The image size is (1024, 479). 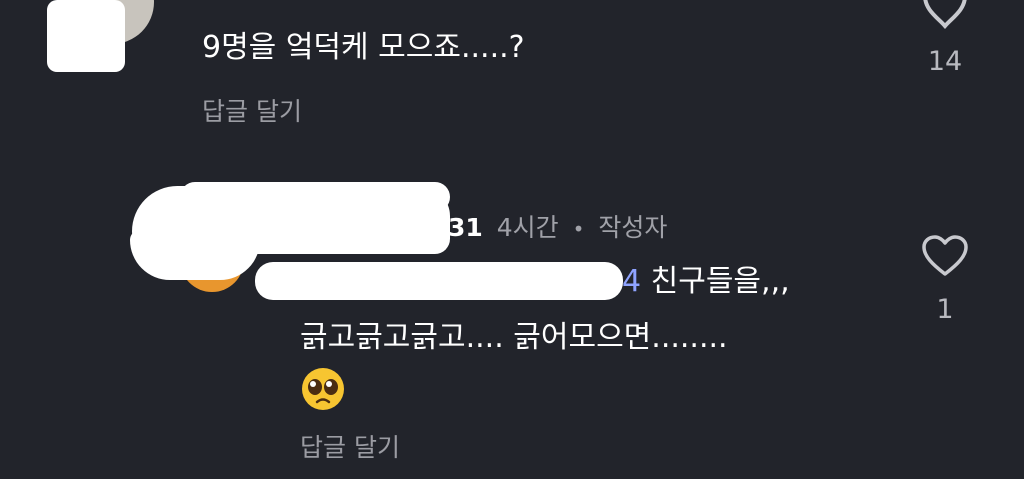 I want to click on comment-text: 친구들을,,,, so click(x=715, y=281).